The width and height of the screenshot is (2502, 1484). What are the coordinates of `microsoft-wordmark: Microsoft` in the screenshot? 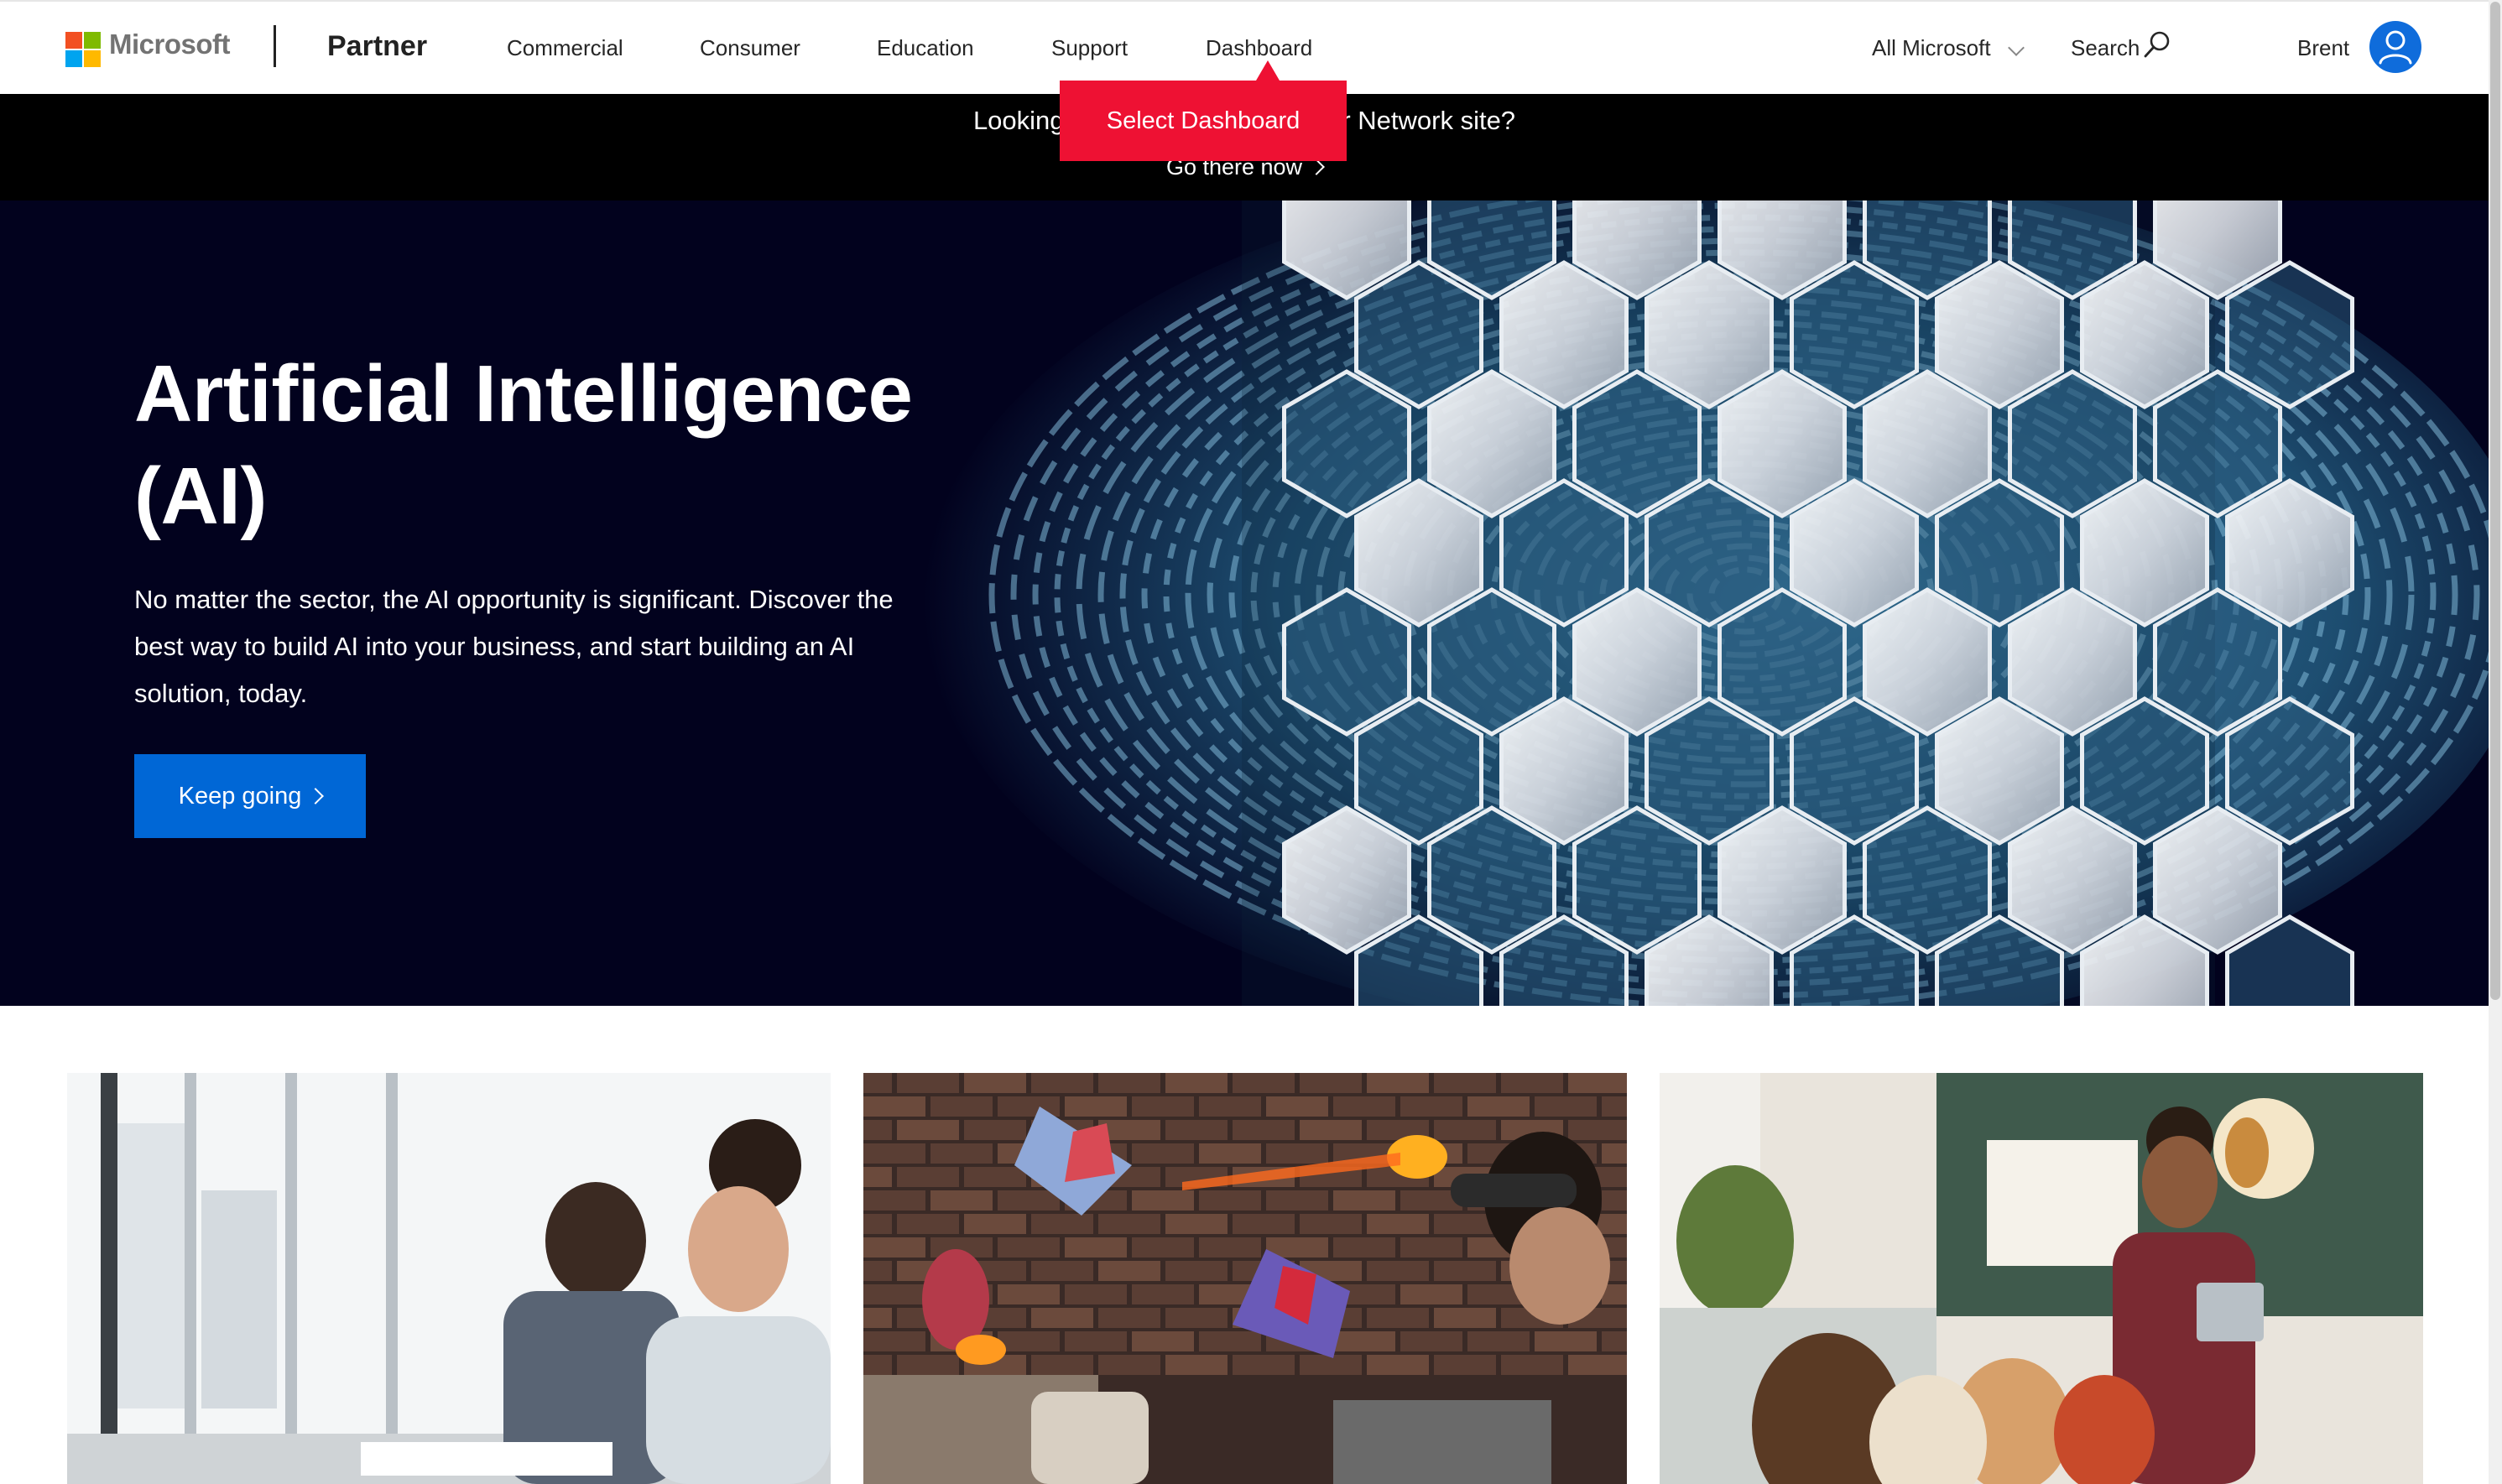 It's located at (170, 44).